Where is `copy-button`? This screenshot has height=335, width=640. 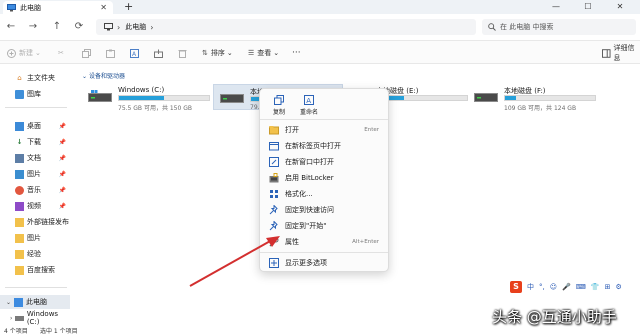
copy-button is located at coordinates (86, 53).